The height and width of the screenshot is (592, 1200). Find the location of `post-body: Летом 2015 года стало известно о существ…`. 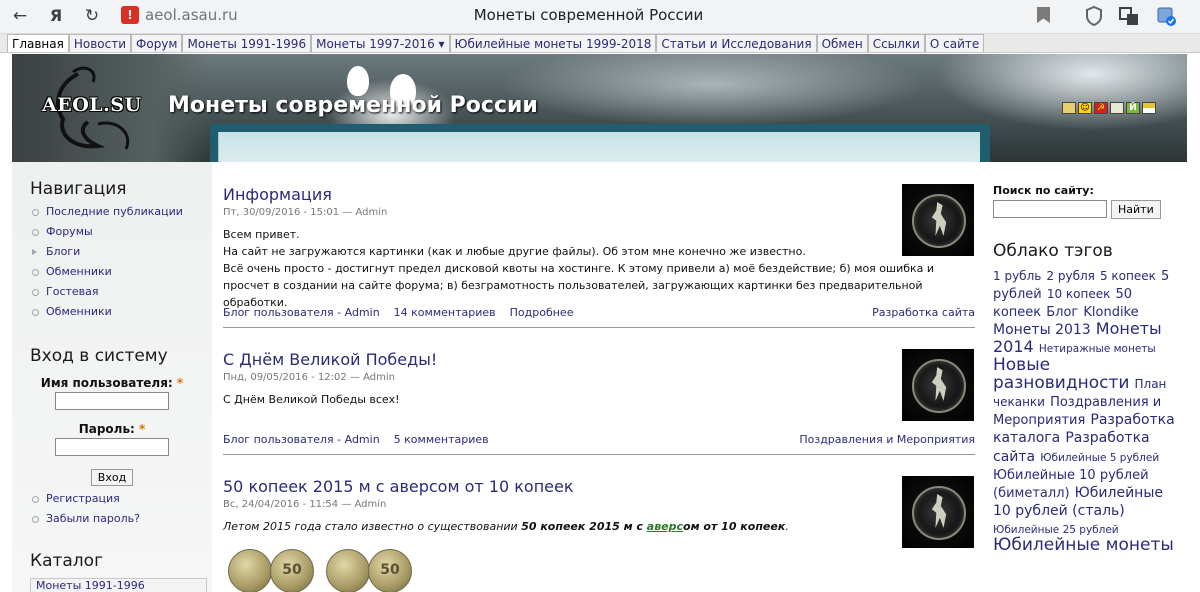

post-body: Летом 2015 года стало известно о существ… is located at coordinates (506, 526).